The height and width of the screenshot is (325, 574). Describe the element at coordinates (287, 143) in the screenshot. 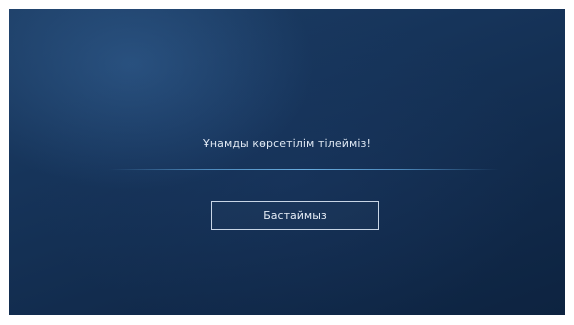

I see `welcome-message: Ұнамды көрсетілім тілейміз!` at that location.